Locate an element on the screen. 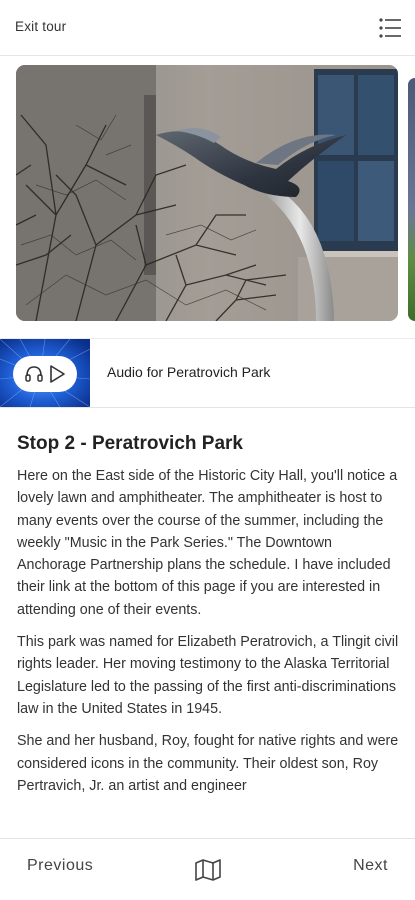  audio-player-row: Audio for Peratrovich Park is located at coordinates (207, 373).